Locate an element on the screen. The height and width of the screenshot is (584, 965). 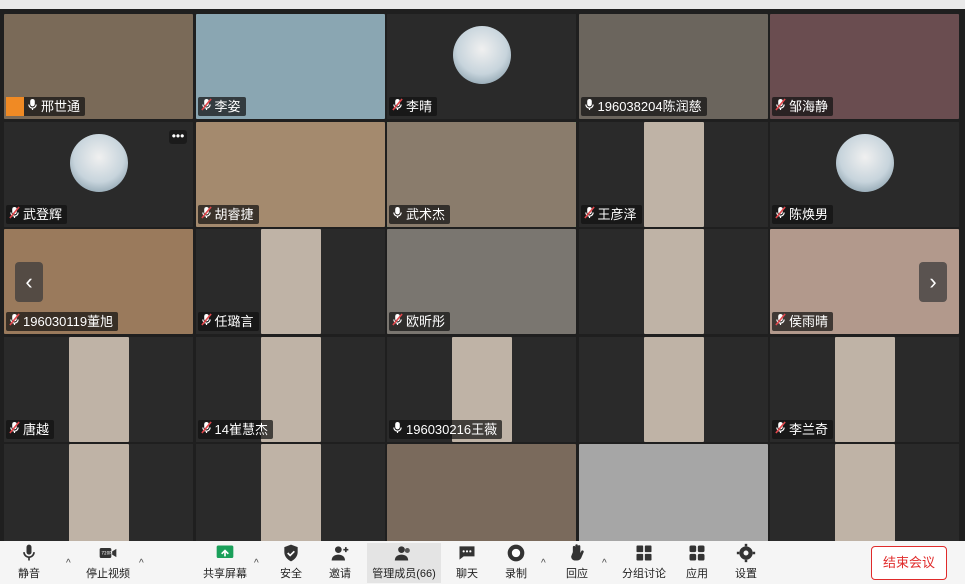
settings-button: 设置 is located at coordinates (746, 563).